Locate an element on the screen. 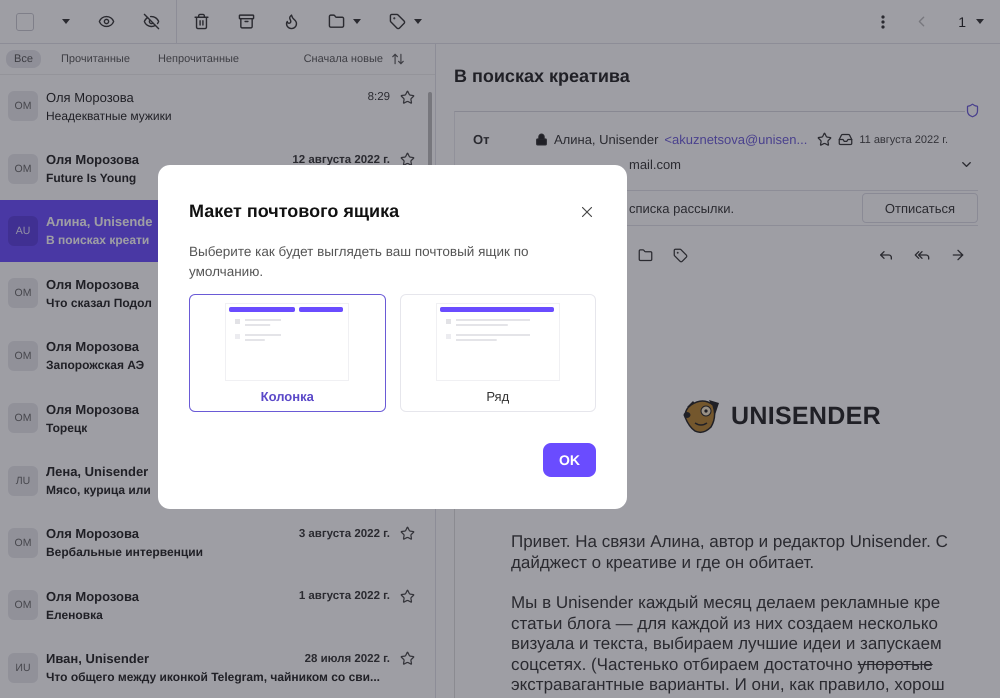  message-date: 12 августа 2022 г. is located at coordinates (341, 160).